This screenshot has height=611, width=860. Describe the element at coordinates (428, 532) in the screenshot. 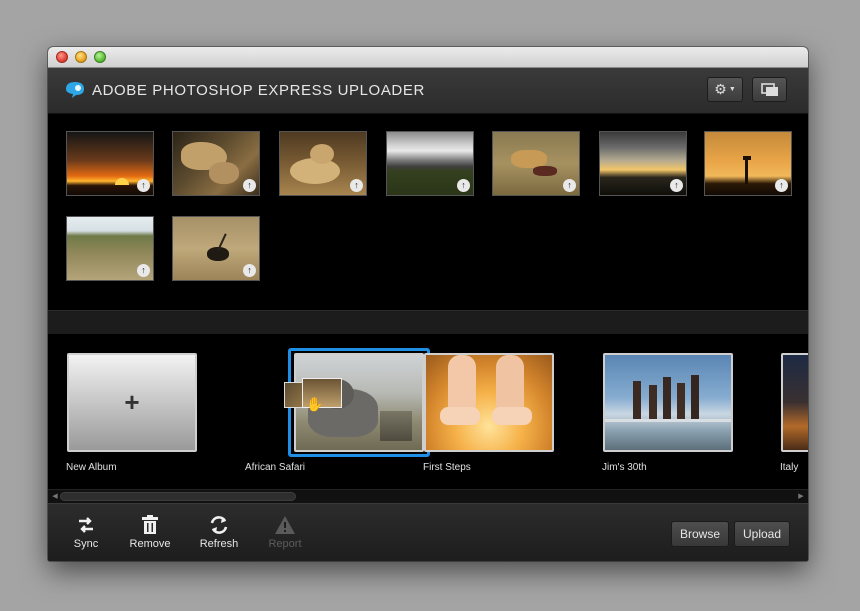

I see `bottom-toolbar: Sync Remove Refresh Report Browse Upload` at that location.